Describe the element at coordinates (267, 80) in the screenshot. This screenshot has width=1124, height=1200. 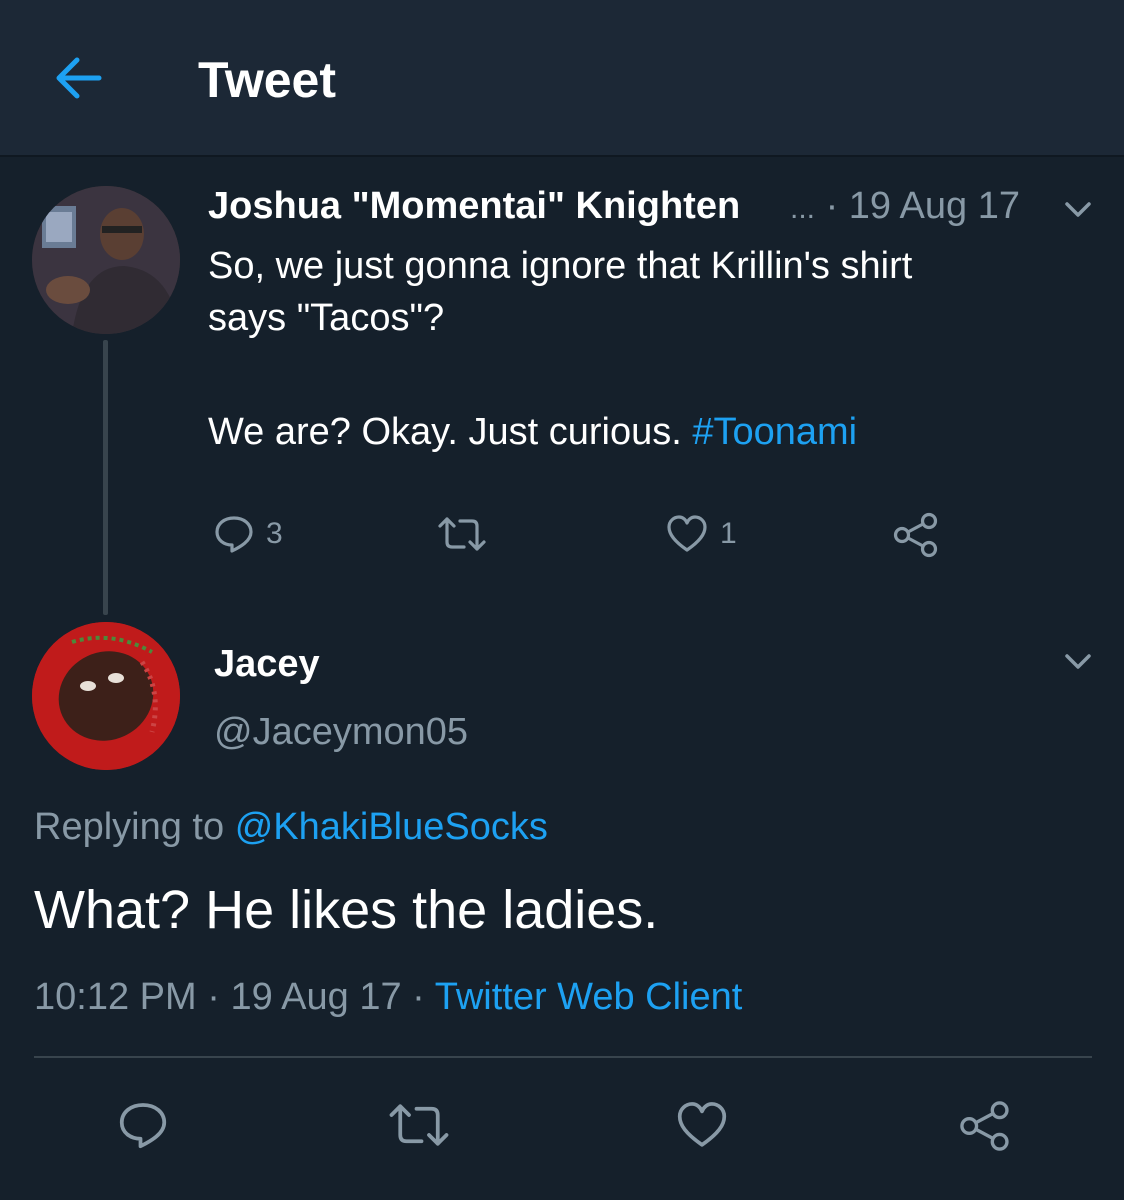
I see `page-title: Tweet` at that location.